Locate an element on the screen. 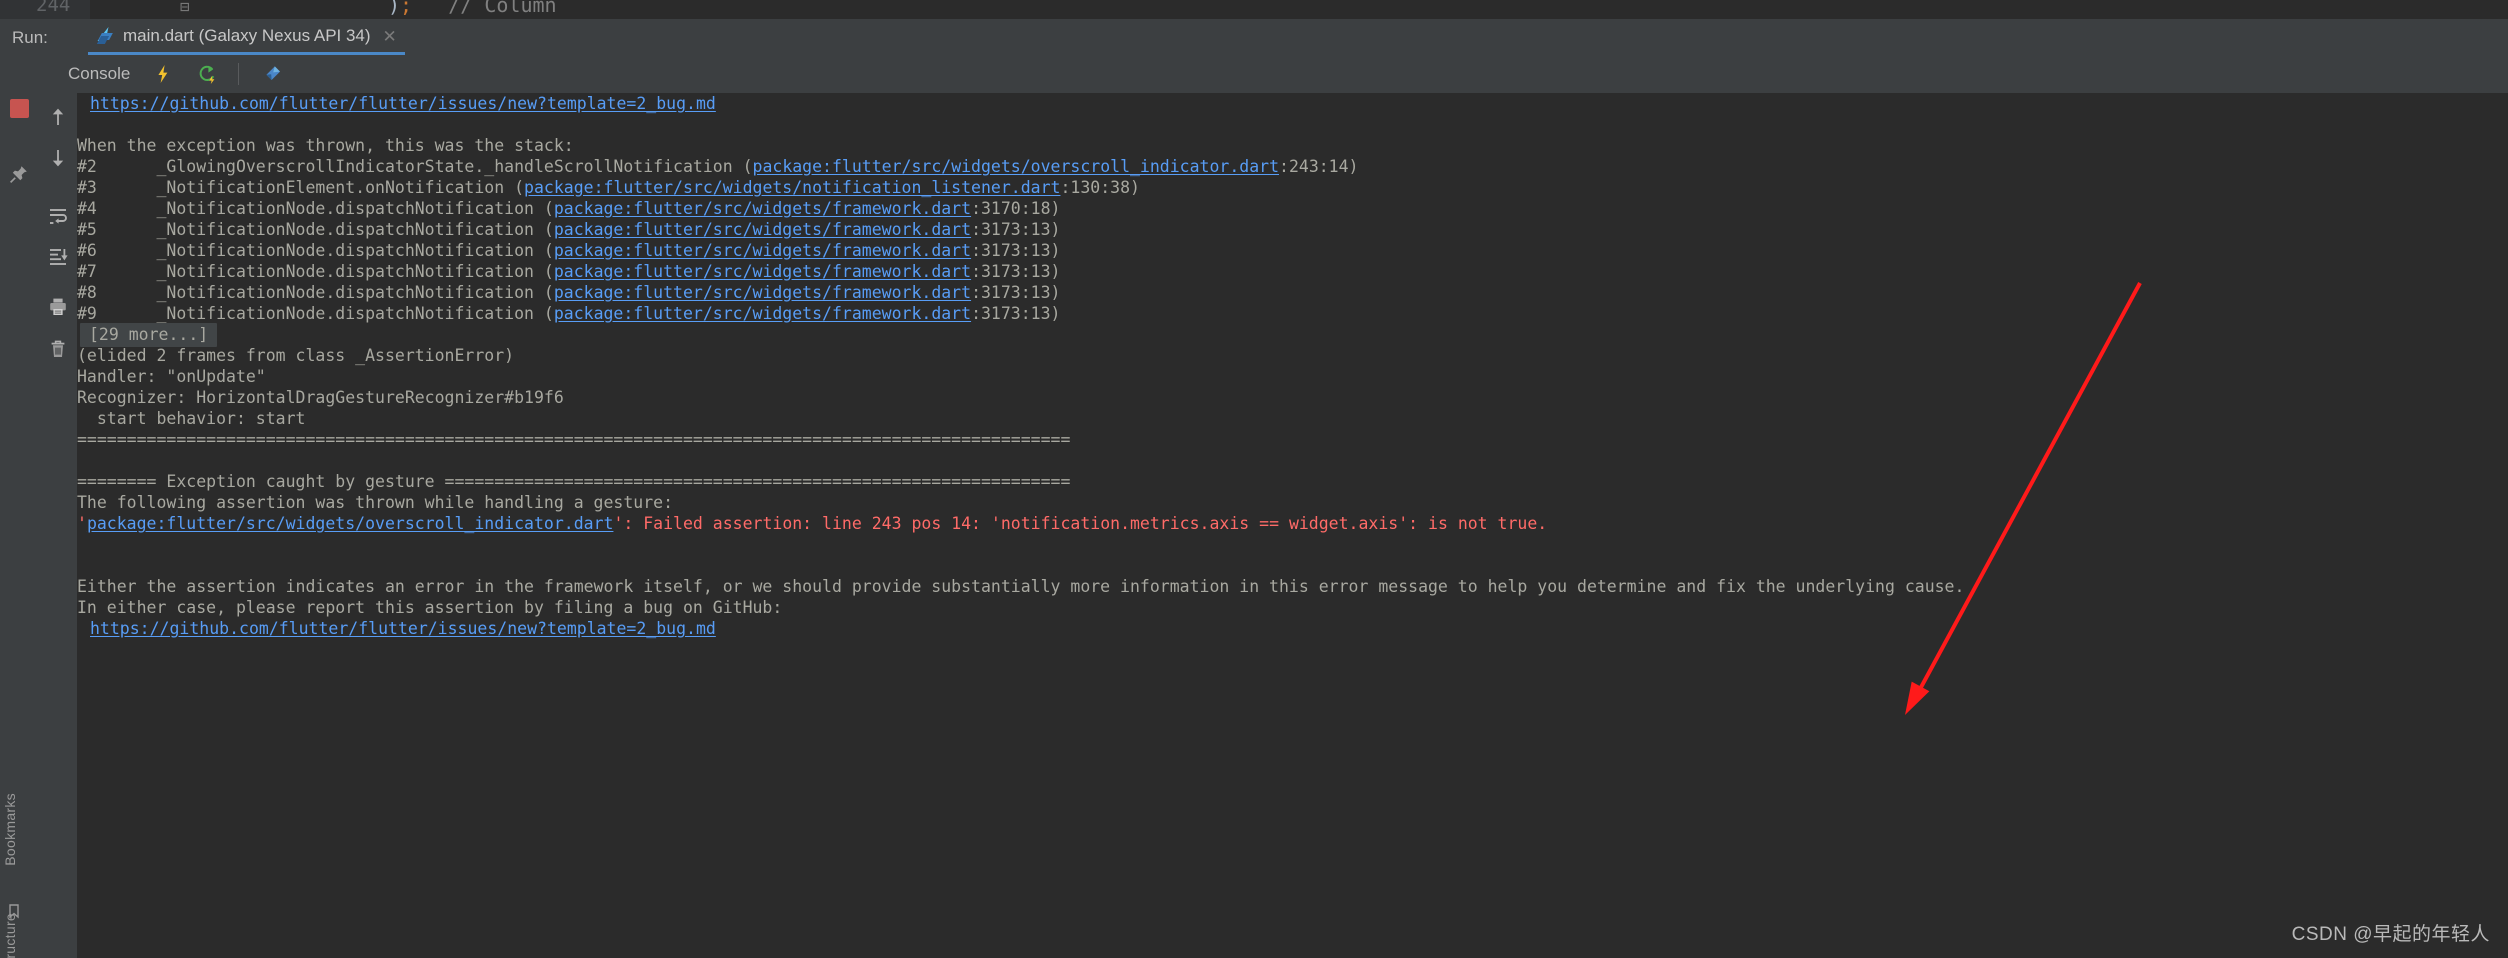 The image size is (2508, 958). scroll-to-end-icon is located at coordinates (58, 257).